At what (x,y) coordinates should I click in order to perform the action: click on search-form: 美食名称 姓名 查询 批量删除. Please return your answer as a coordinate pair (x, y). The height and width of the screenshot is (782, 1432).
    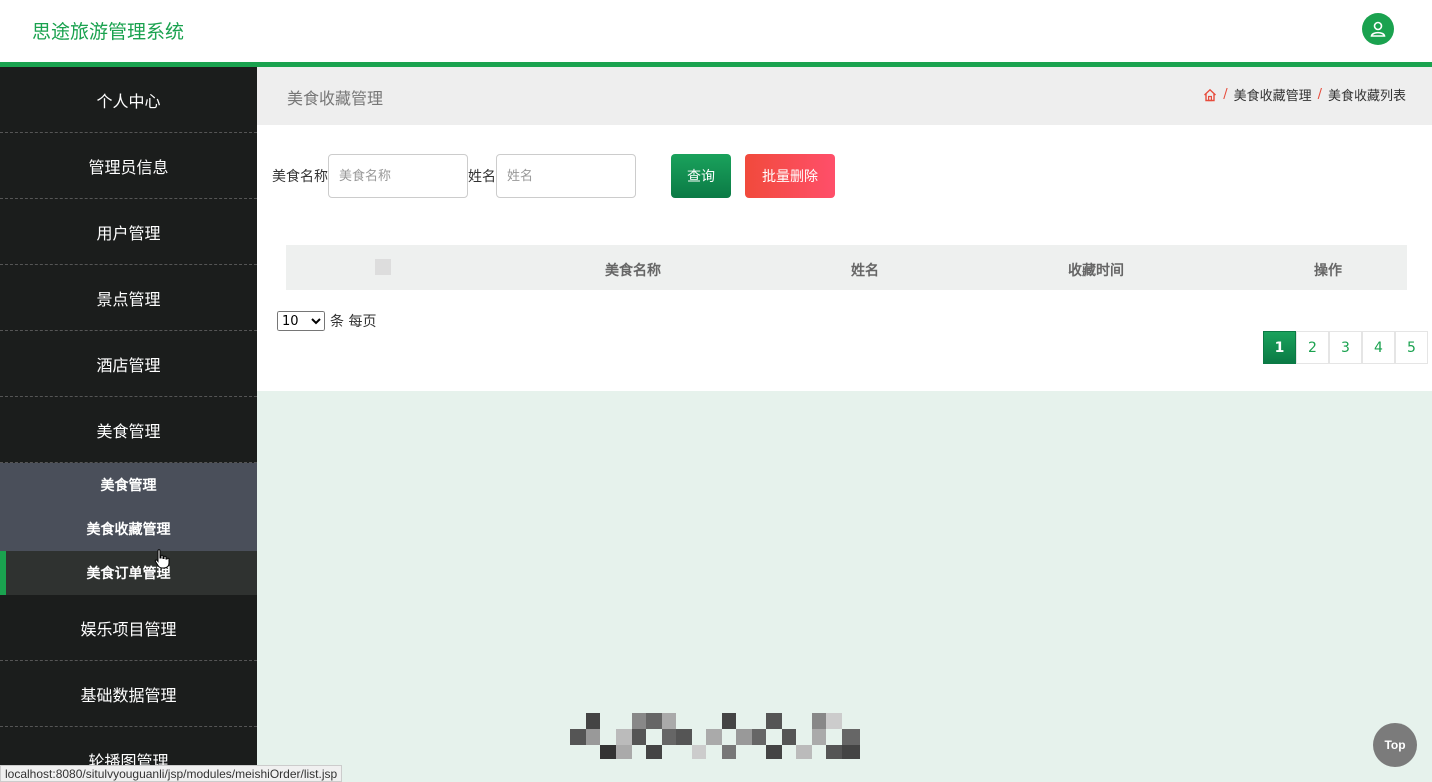
    Looking at the image, I should click on (553, 176).